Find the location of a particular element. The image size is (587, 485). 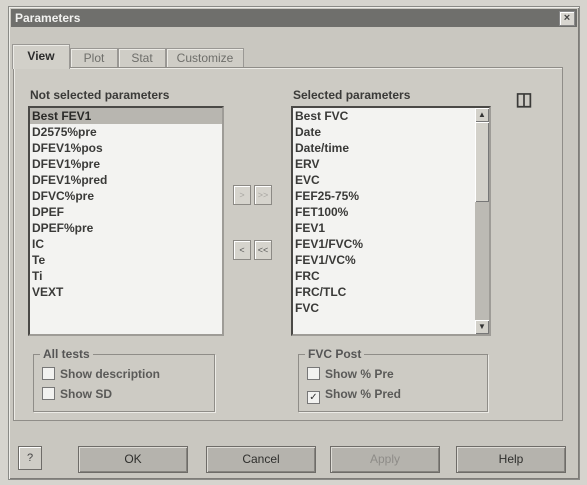

list-item: FEV1/VC% is located at coordinates (384, 260).